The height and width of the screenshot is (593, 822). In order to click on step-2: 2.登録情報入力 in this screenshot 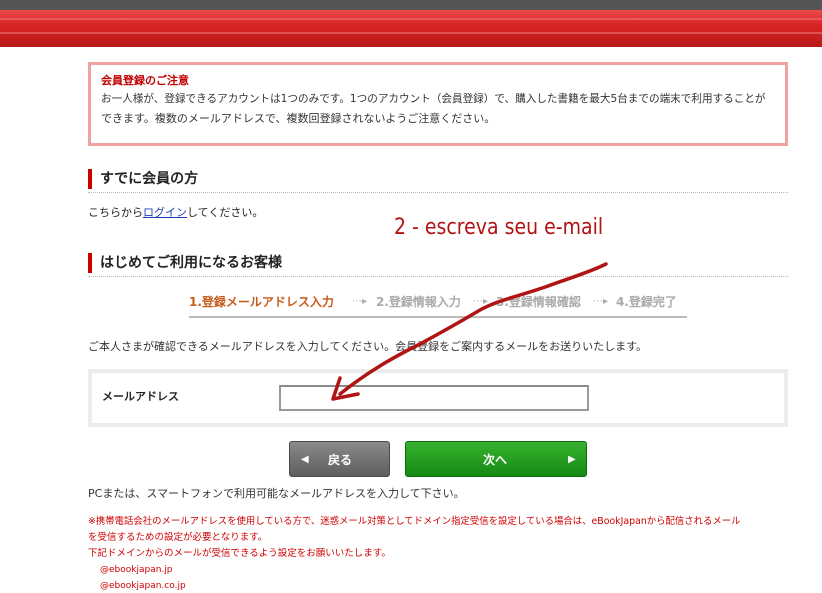, I will do `click(418, 302)`.